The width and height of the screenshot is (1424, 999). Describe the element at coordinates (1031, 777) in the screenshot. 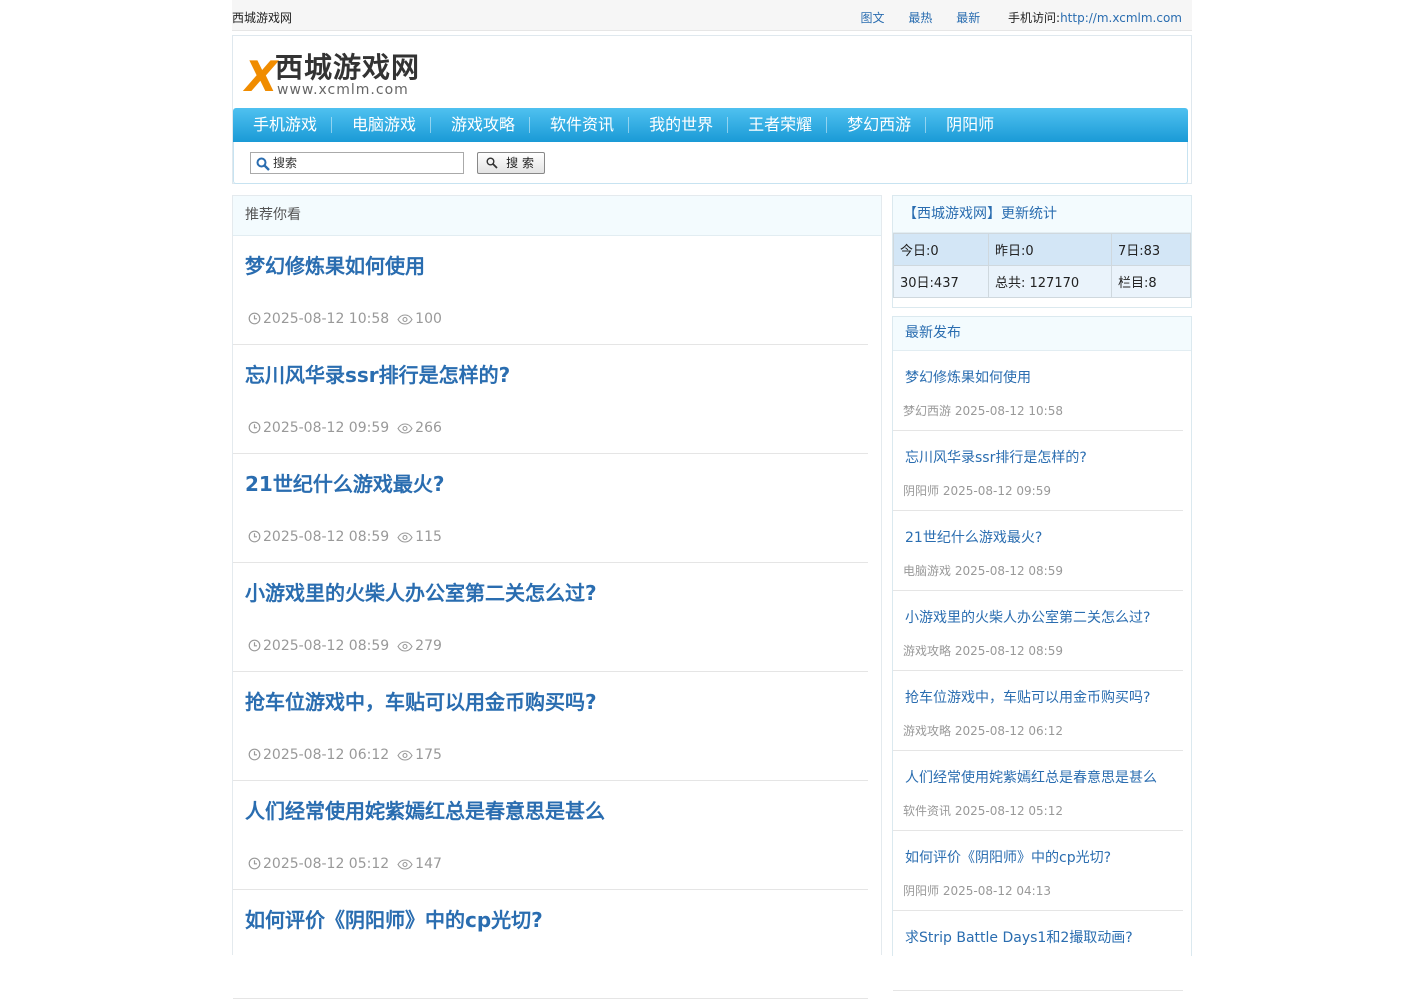

I see `latest-entry-title: 人们经常使用姹紫嫣红总是春意思是甚么` at that location.